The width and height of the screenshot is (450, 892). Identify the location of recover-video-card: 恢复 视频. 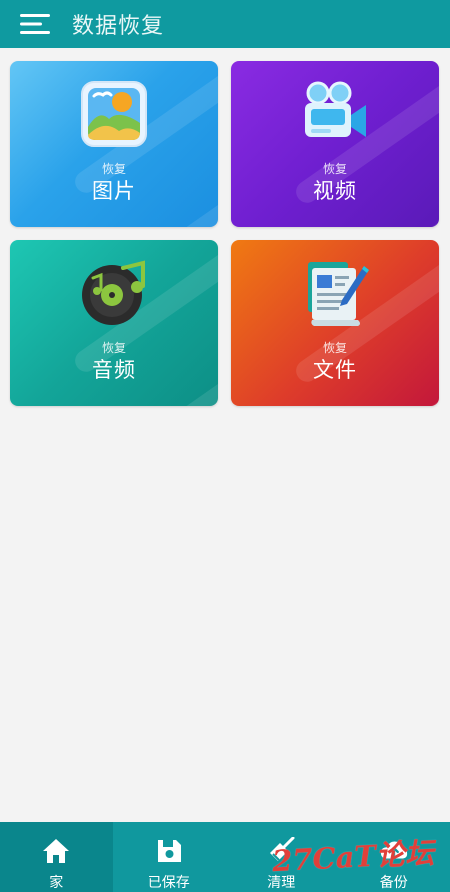
(335, 144).